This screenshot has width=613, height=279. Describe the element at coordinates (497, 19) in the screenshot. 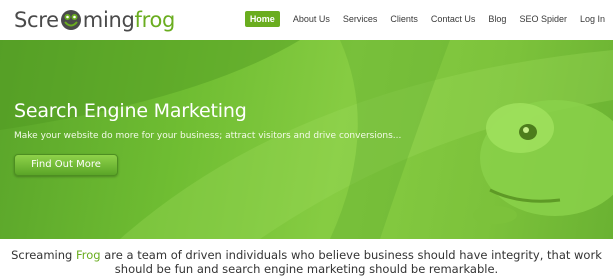

I see `nav-blog-link: Blog` at that location.